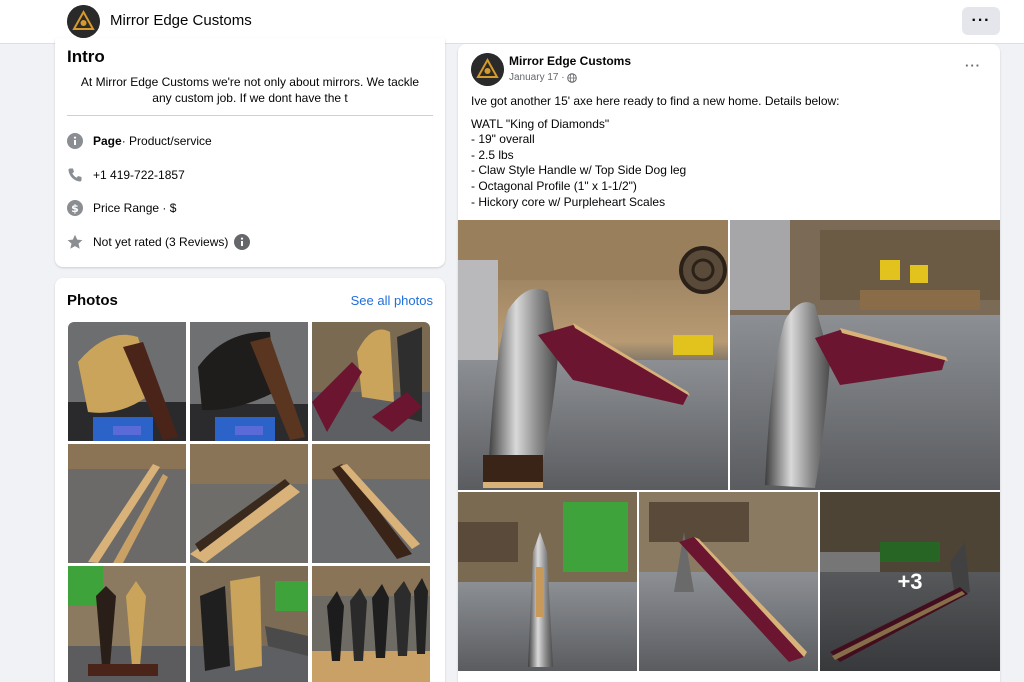 The image size is (1024, 682). Describe the element at coordinates (503, 139) in the screenshot. I see `post-text-line: - 19" overall` at that location.